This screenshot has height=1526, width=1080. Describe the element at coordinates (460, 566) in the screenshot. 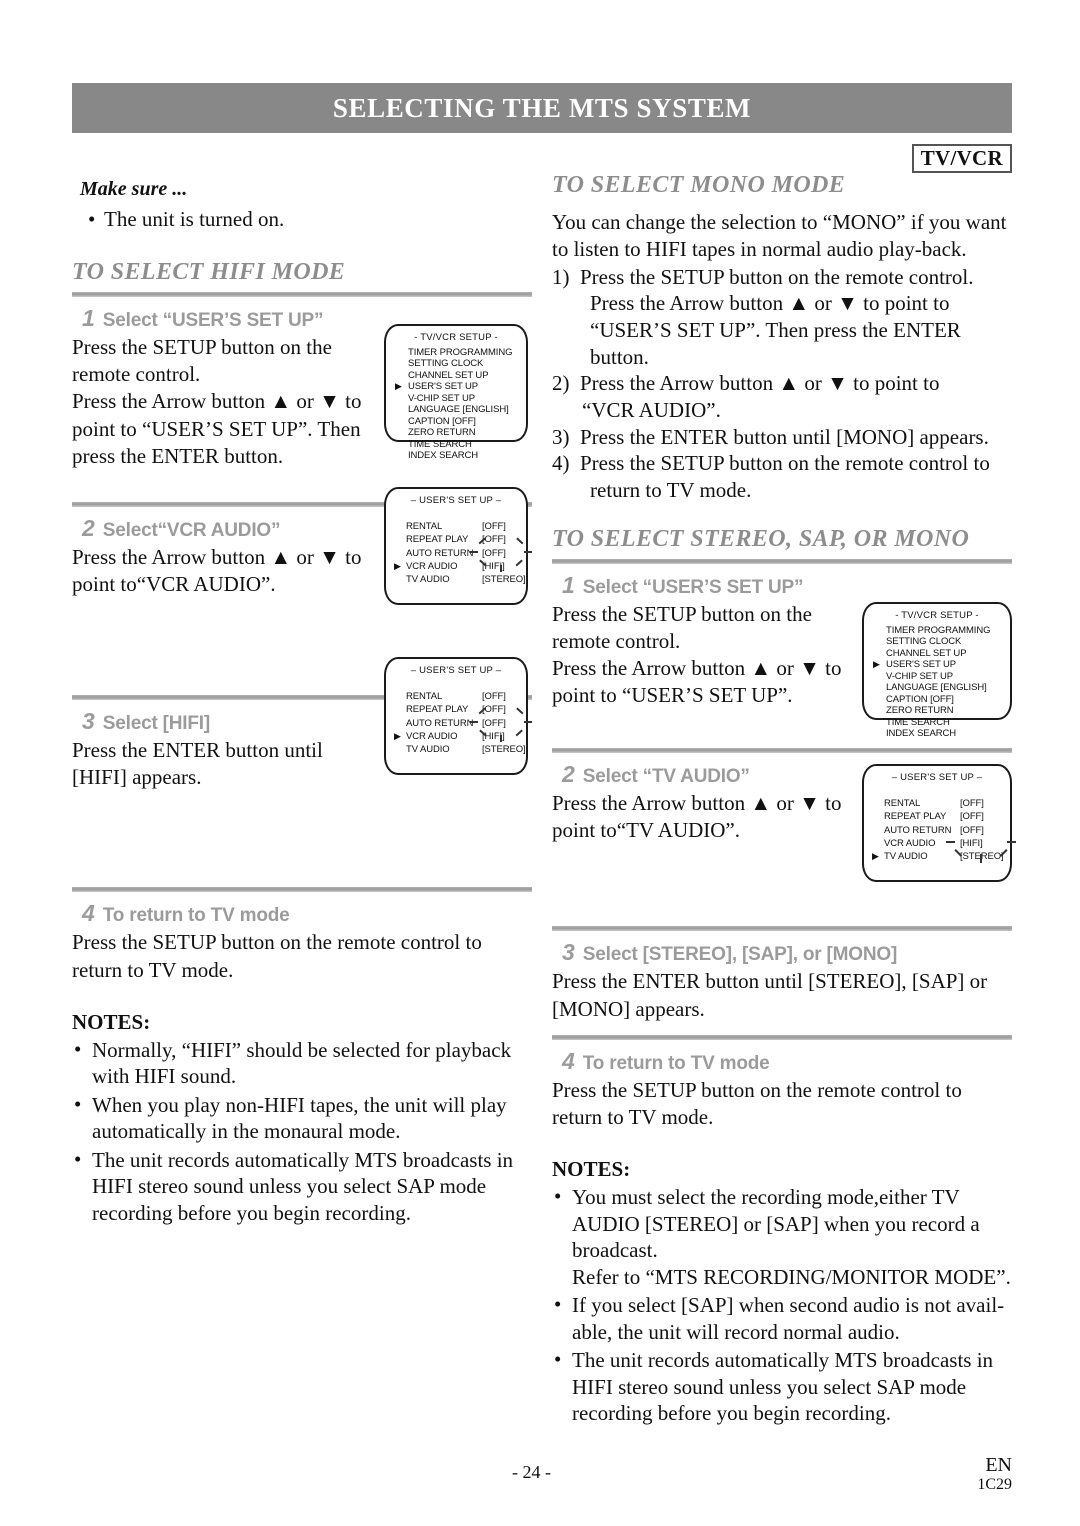

I see `osd-setting-row-selected: ▶ VCR AUDIO [HIFI]` at that location.